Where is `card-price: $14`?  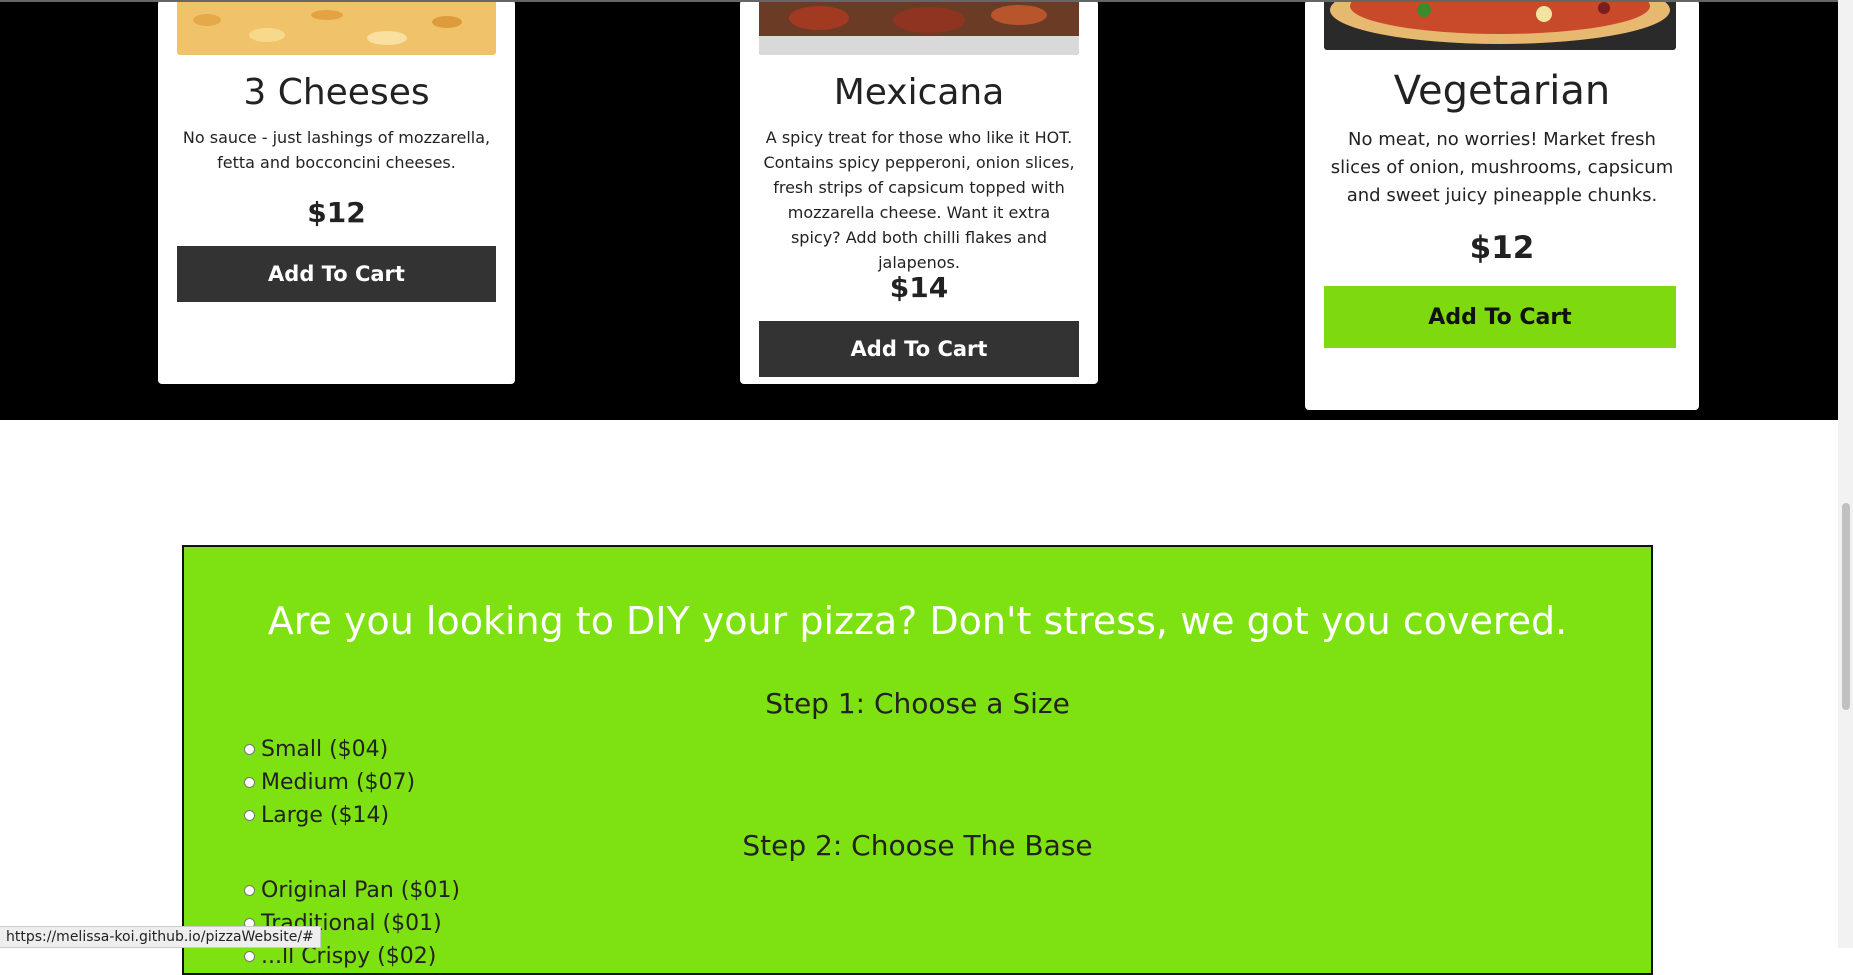
card-price: $14 is located at coordinates (919, 287).